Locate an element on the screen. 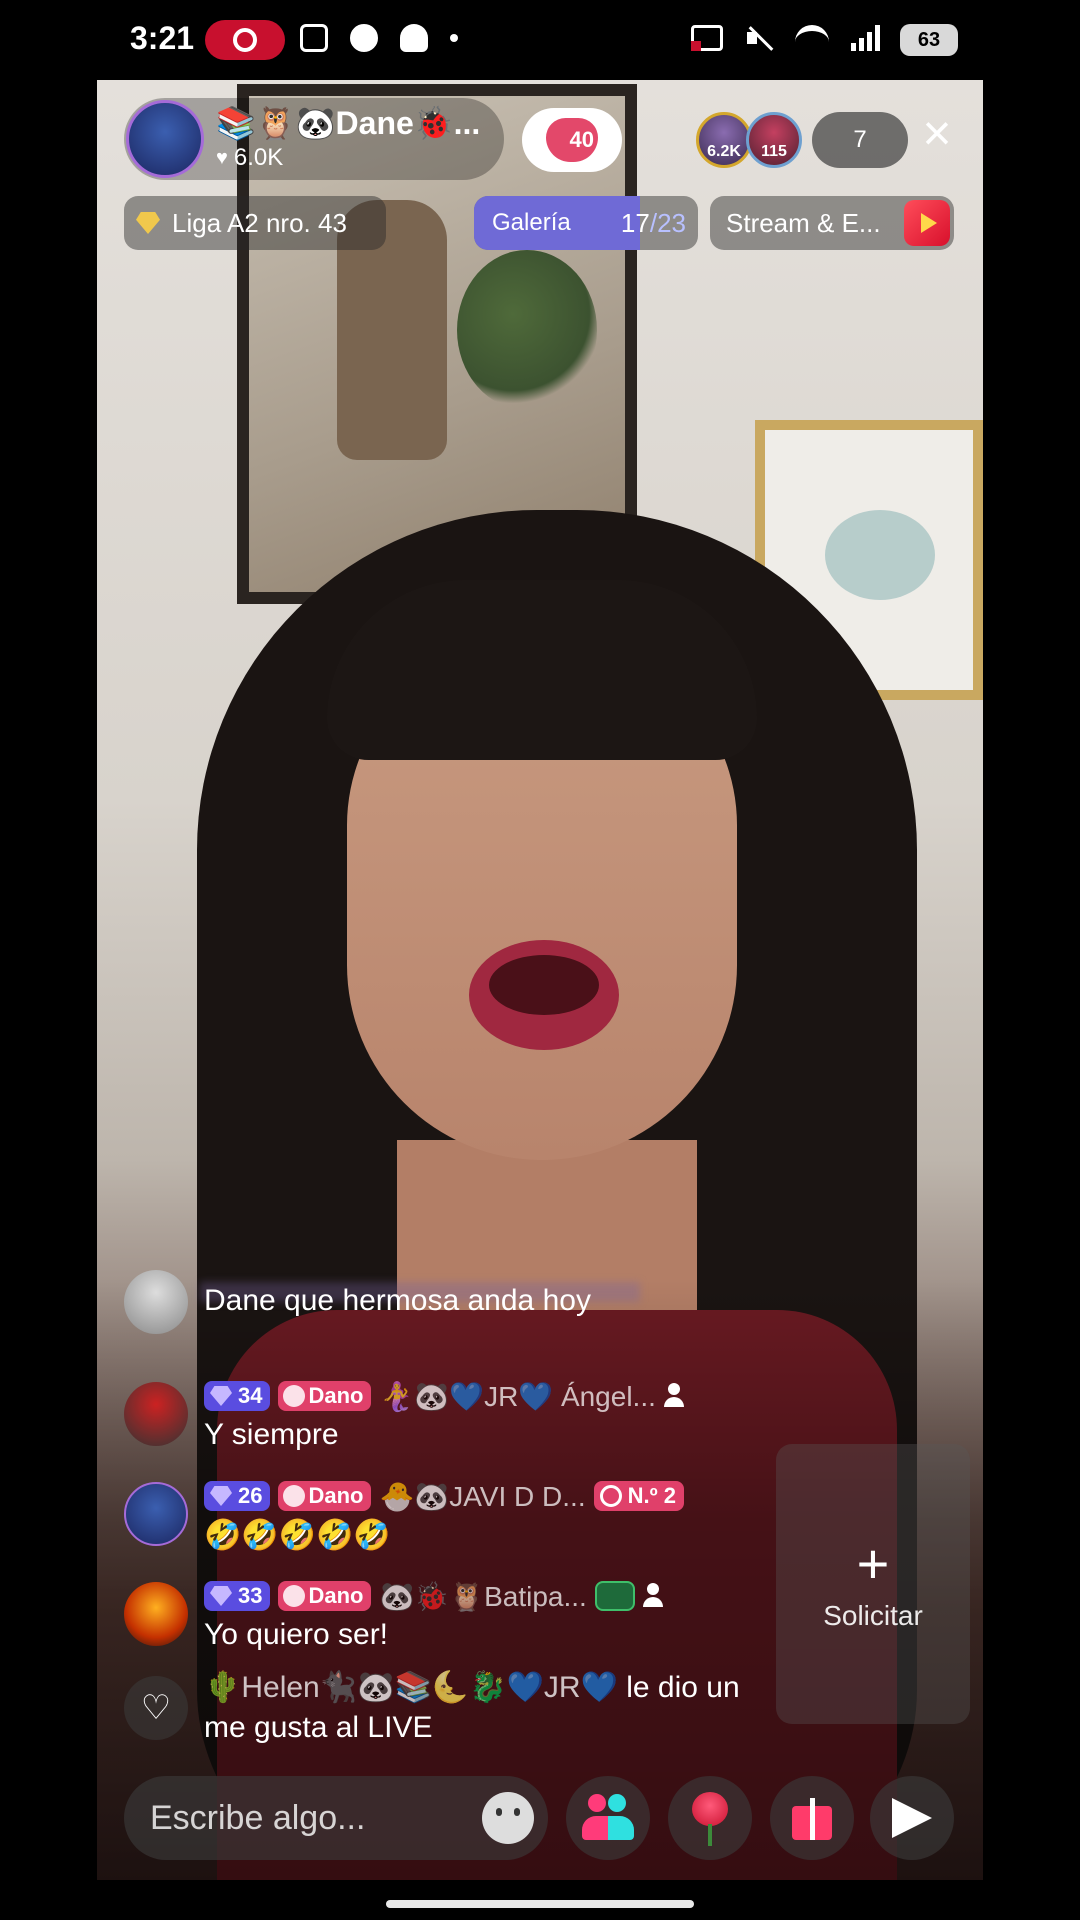 Image resolution: width=1080 pixels, height=1920 pixels. home-indicator is located at coordinates (540, 1904).